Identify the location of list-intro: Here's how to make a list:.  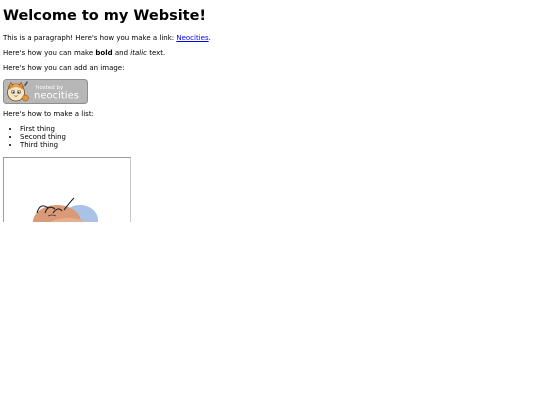
(48, 114).